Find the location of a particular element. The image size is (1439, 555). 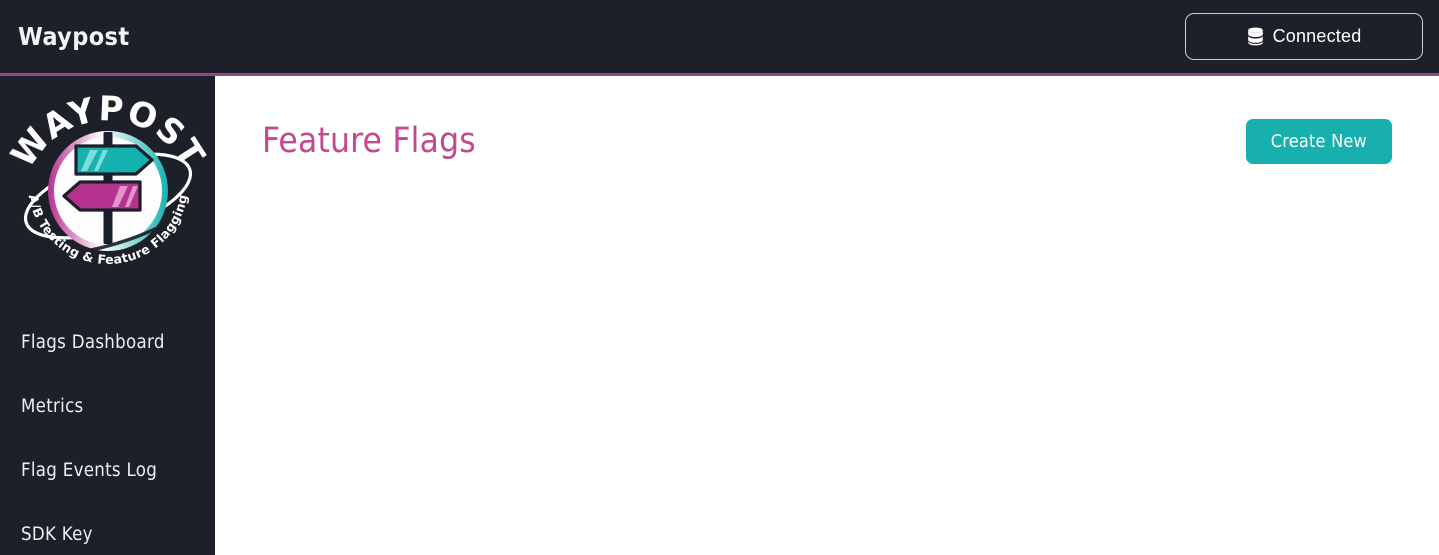

waypost-logo: WAYPOST A/B Testing & Feature Flagging is located at coordinates (108, 184).